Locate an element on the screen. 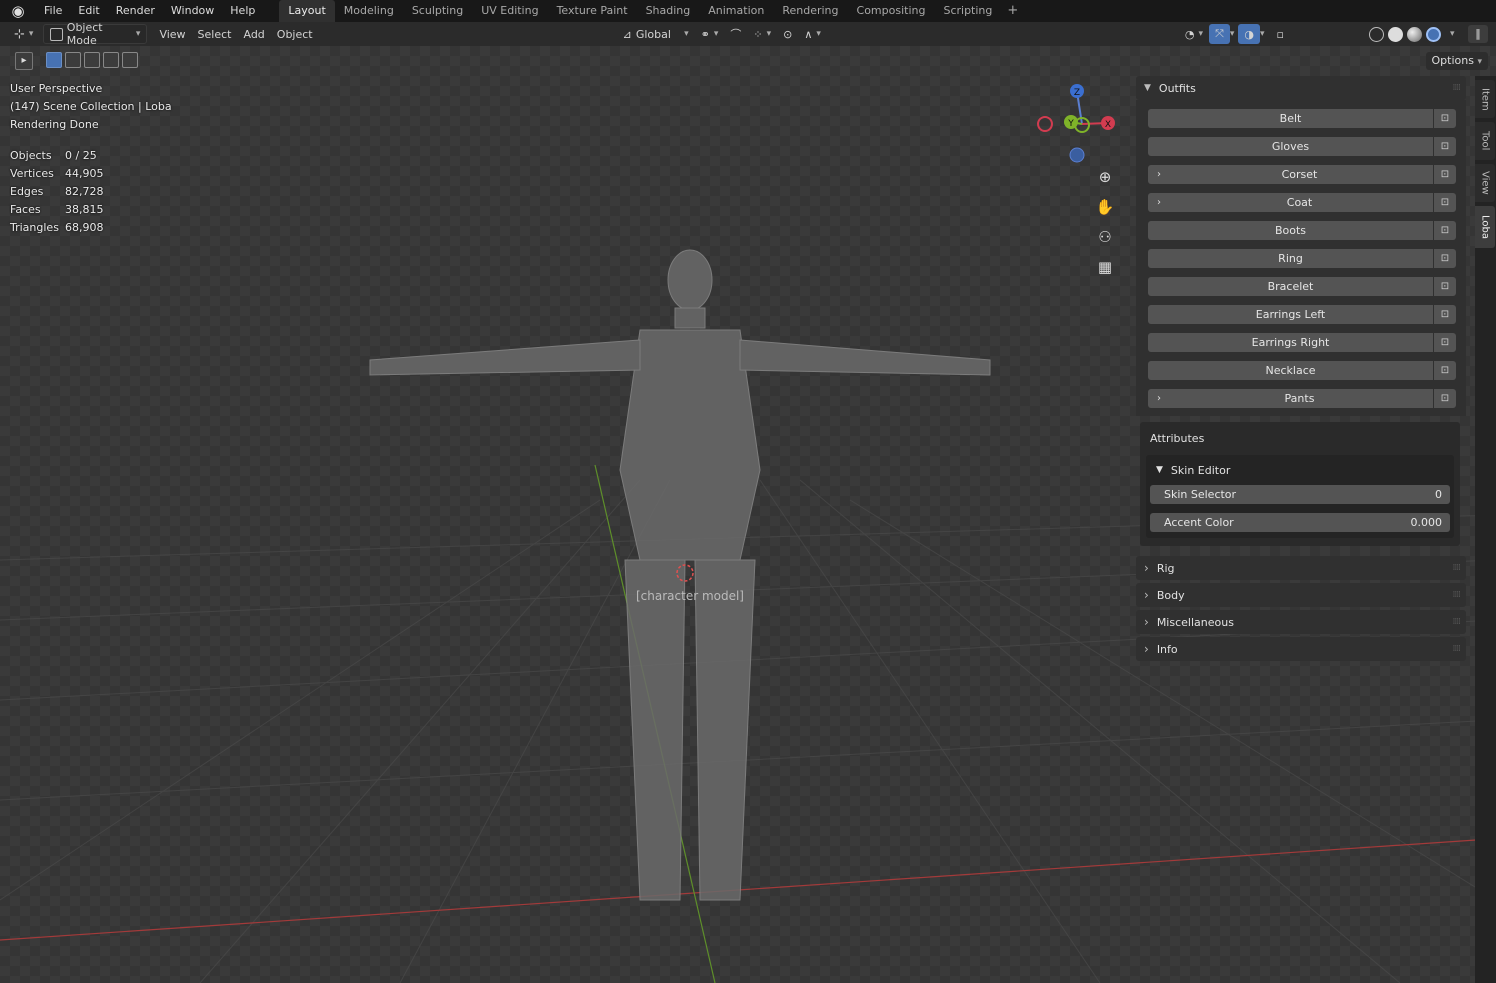  camera-view-icon: ⚇ is located at coordinates (1105, 237).